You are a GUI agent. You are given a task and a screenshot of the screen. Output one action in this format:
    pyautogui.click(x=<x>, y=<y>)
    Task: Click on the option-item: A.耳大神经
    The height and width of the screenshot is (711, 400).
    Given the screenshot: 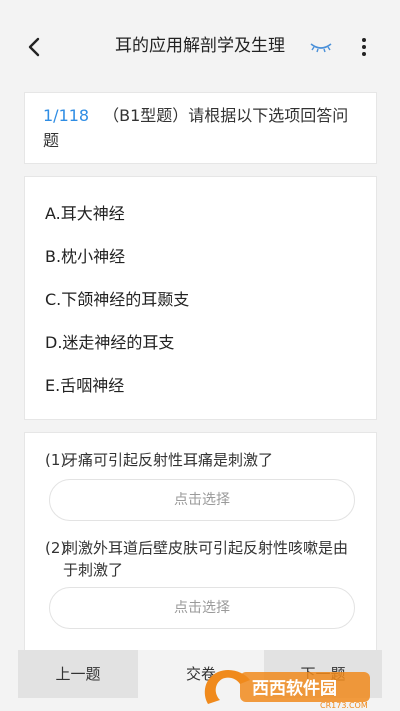 What is the action you would take?
    pyautogui.click(x=85, y=213)
    